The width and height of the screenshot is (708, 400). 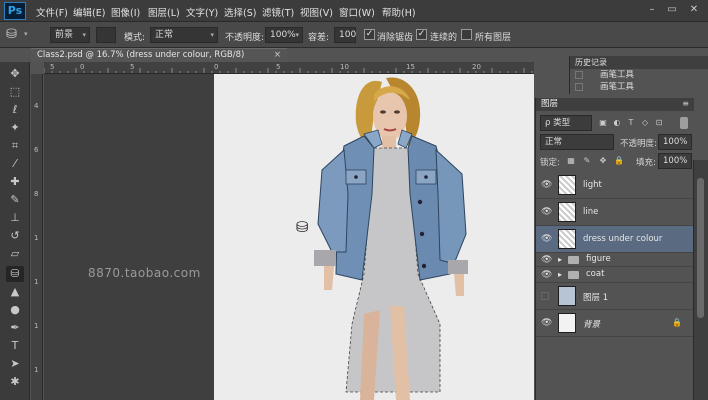 I want to click on adjustment-filter-icon: ◐, so click(x=617, y=123).